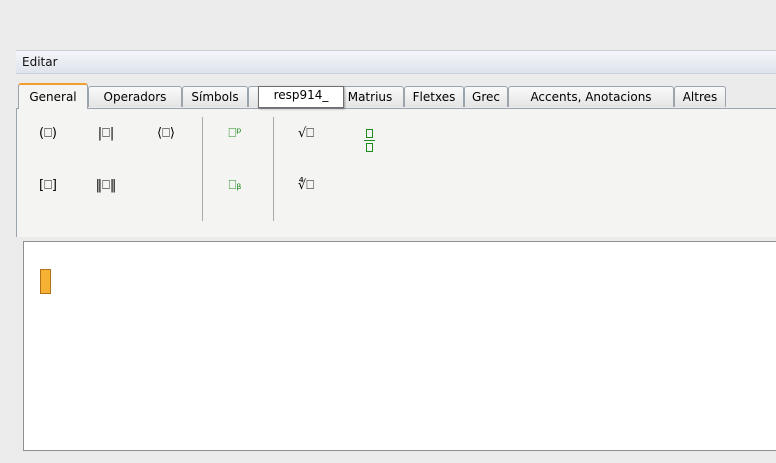  What do you see at coordinates (235, 134) in the screenshot?
I see `superscript-button: ⎕ᵖ` at bounding box center [235, 134].